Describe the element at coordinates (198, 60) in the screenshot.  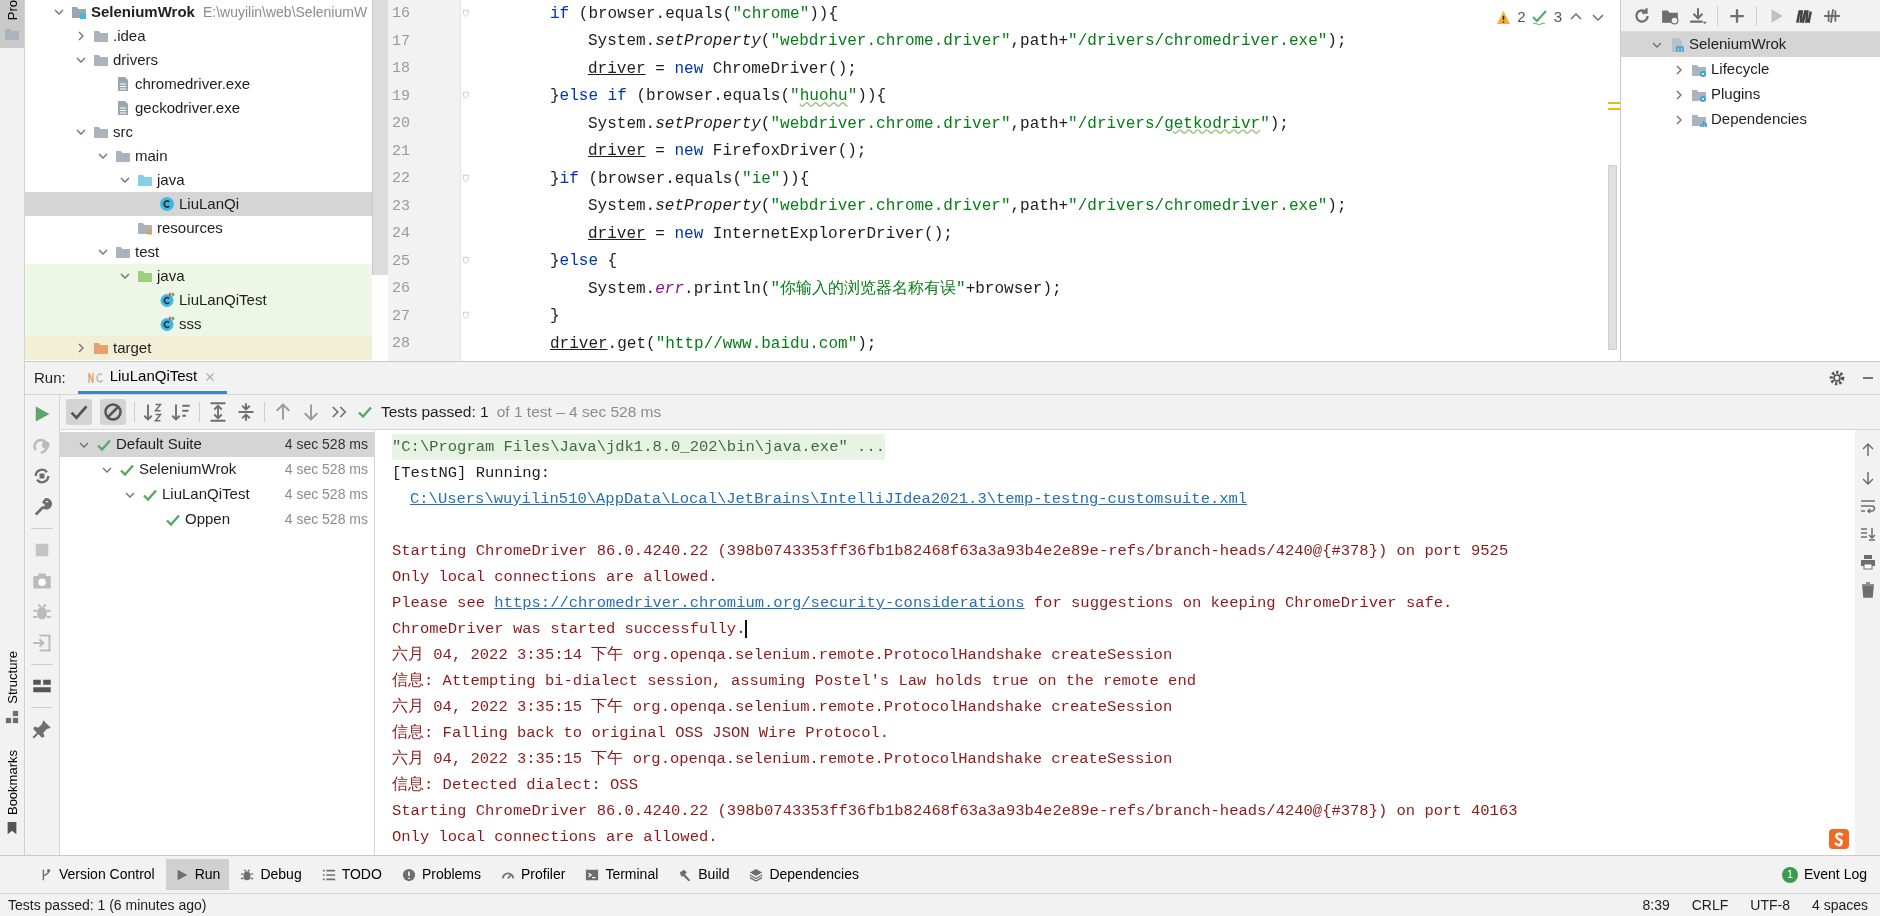
I see `tree-row: drivers` at that location.